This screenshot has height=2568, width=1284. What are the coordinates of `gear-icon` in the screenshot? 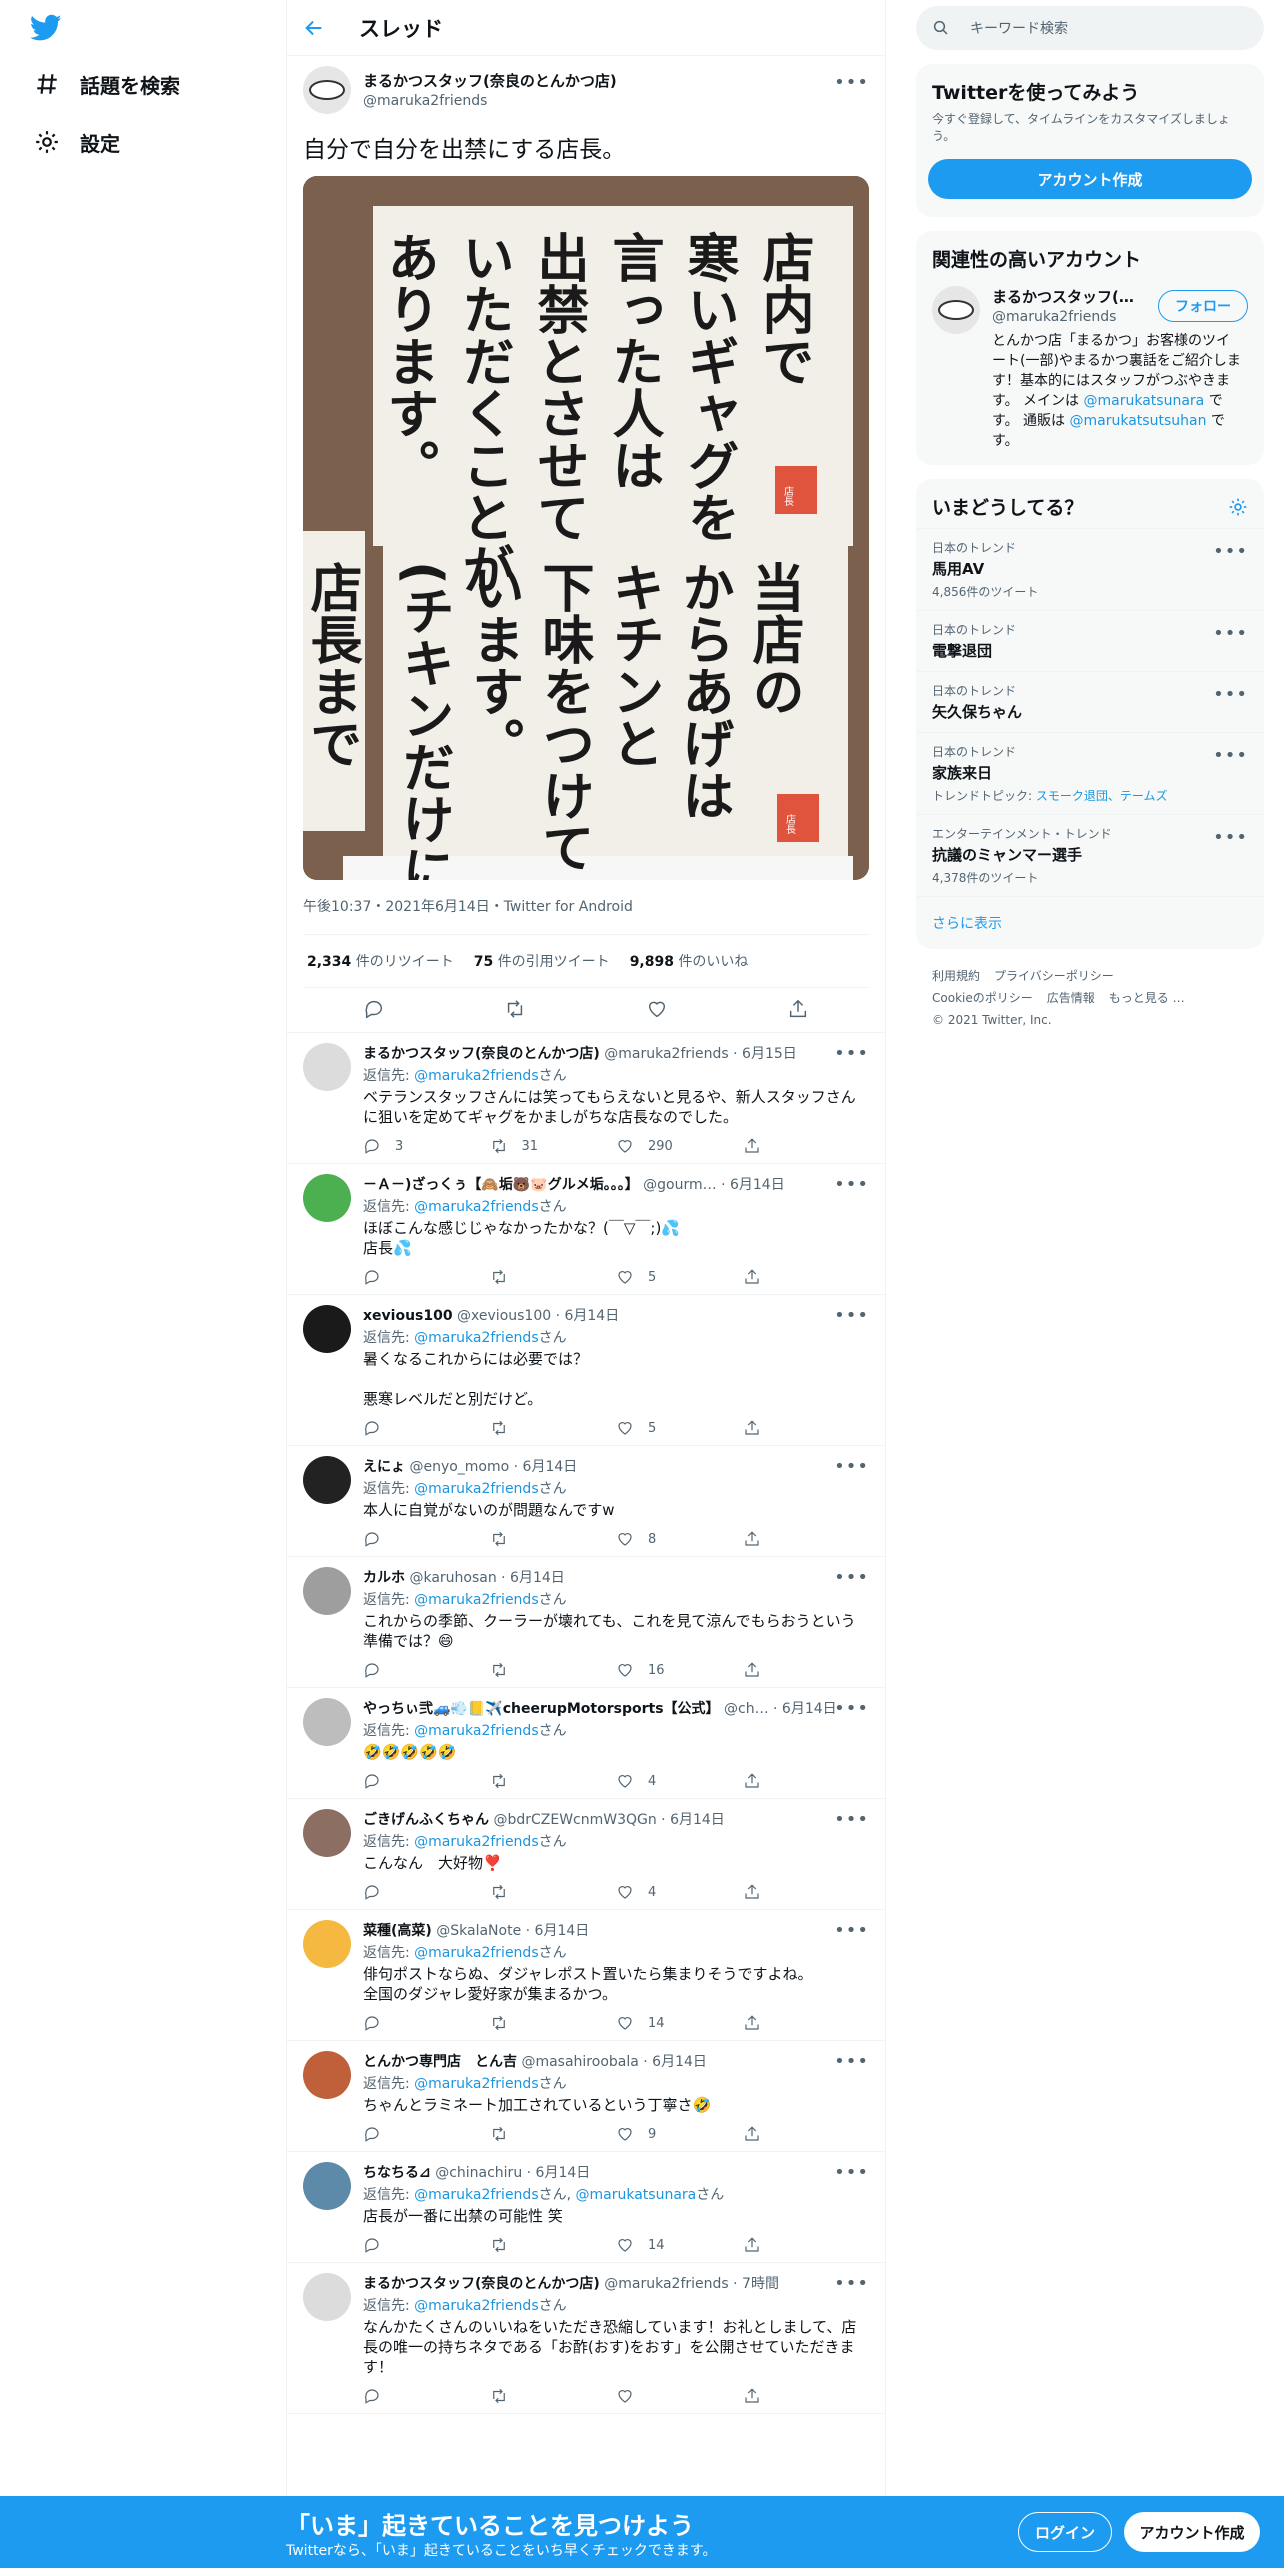 It's located at (1238, 507).